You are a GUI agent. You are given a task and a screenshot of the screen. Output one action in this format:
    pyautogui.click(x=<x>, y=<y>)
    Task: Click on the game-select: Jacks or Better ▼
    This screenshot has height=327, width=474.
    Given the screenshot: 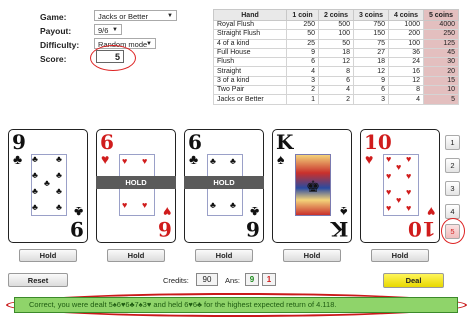 What is the action you would take?
    pyautogui.click(x=135, y=15)
    